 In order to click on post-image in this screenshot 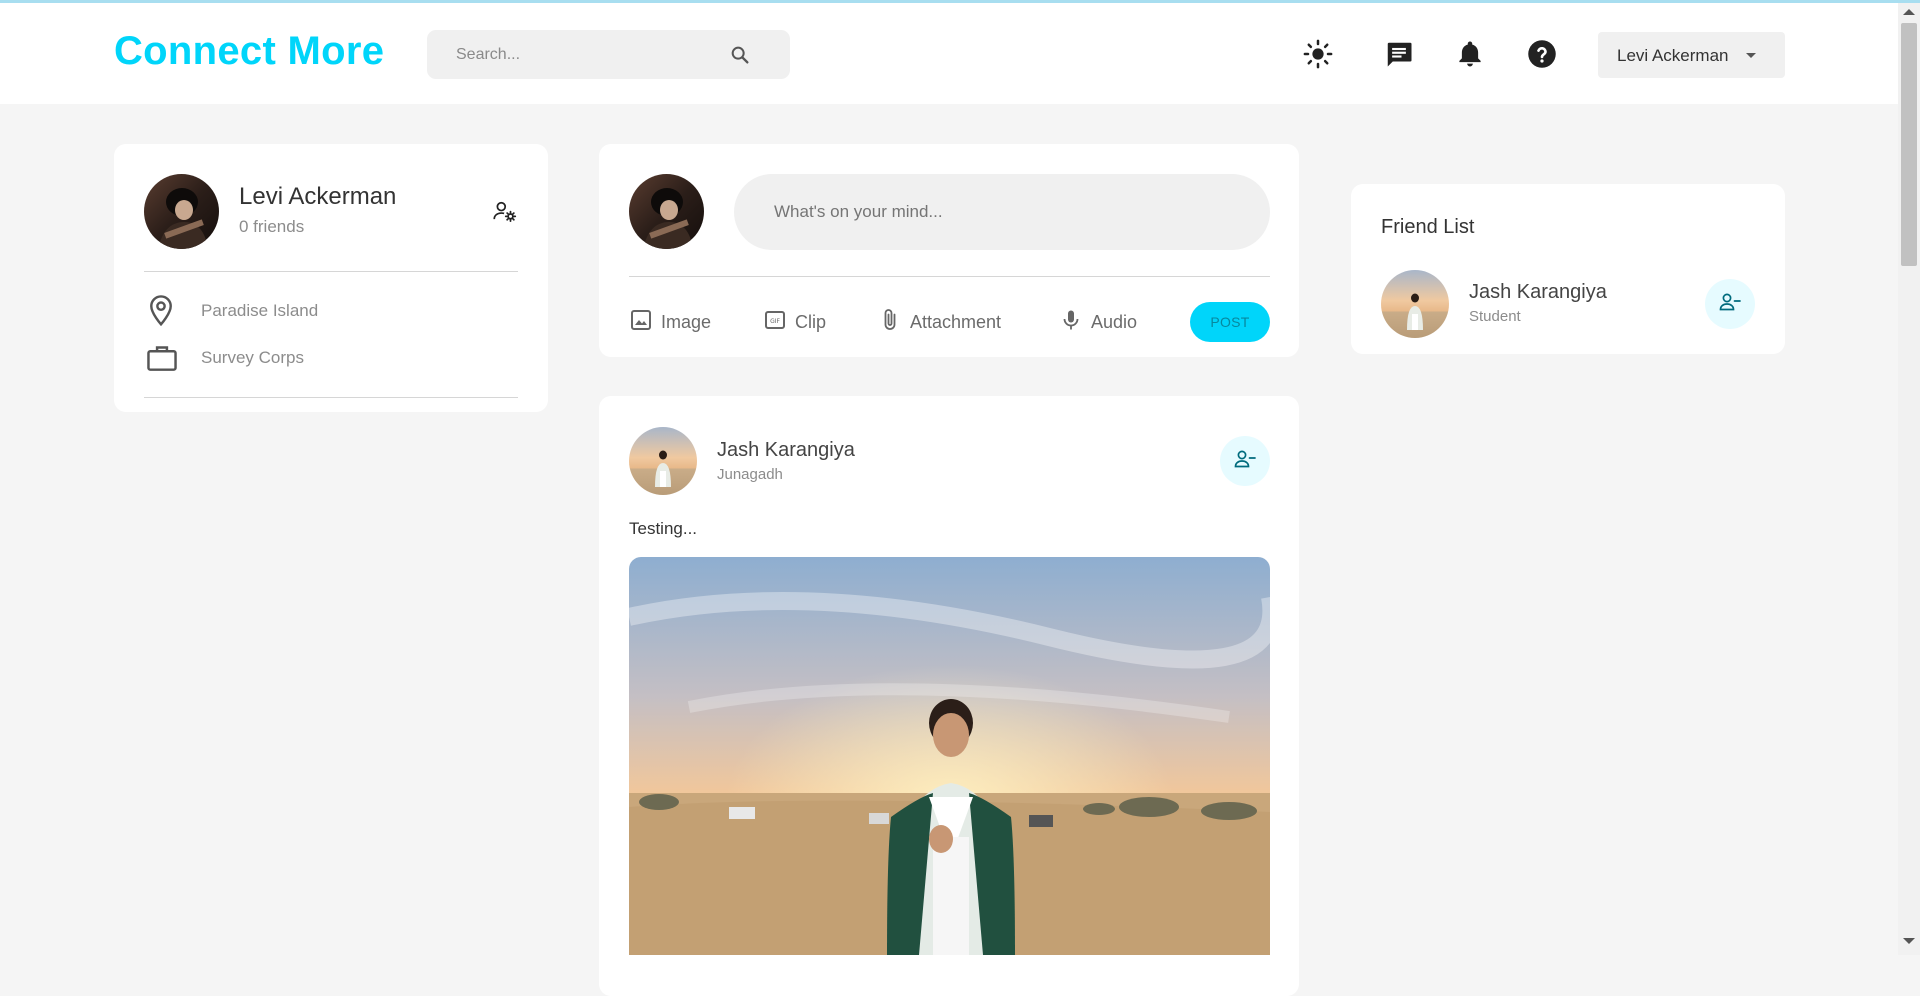, I will do `click(949, 756)`.